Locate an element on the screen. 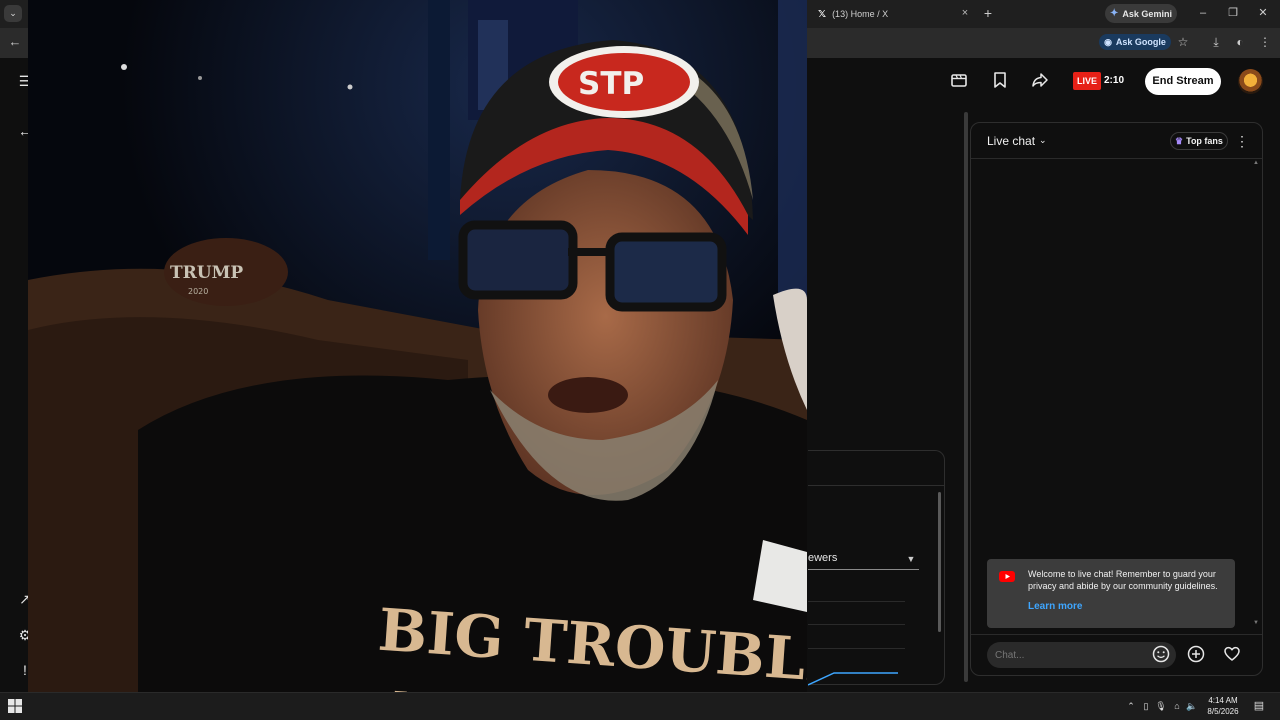  chat-input-divider is located at coordinates (1116, 634).